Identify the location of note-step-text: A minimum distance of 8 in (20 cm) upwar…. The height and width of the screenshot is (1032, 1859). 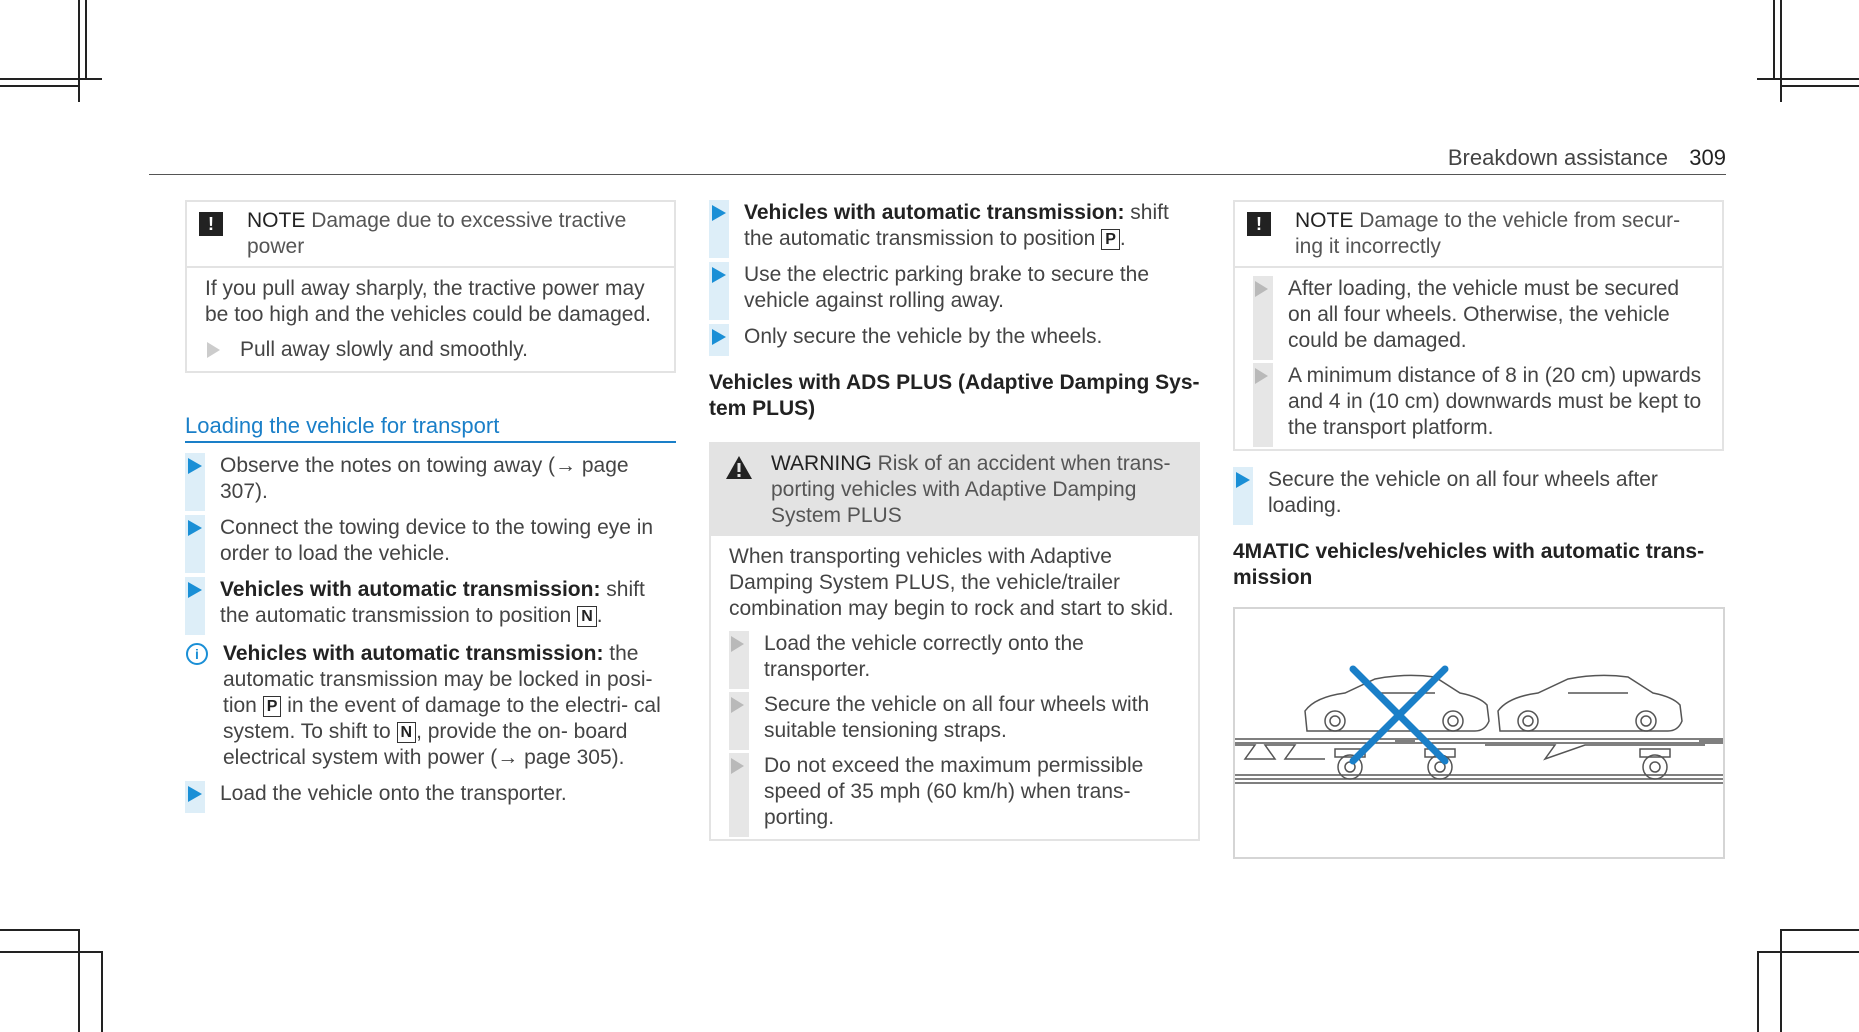
(1495, 401).